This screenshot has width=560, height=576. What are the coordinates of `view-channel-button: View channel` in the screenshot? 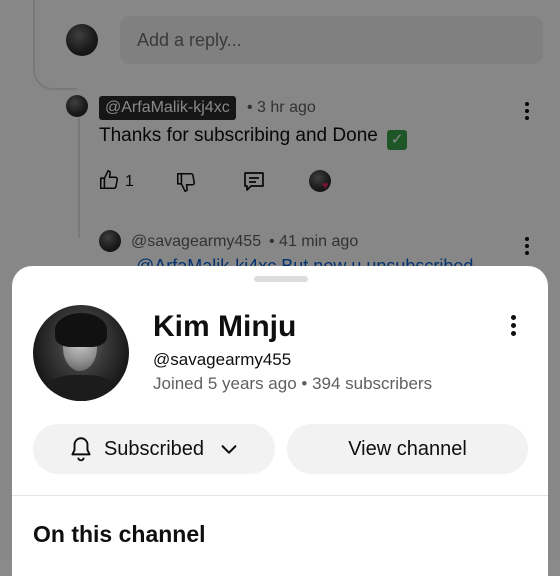 It's located at (407, 449).